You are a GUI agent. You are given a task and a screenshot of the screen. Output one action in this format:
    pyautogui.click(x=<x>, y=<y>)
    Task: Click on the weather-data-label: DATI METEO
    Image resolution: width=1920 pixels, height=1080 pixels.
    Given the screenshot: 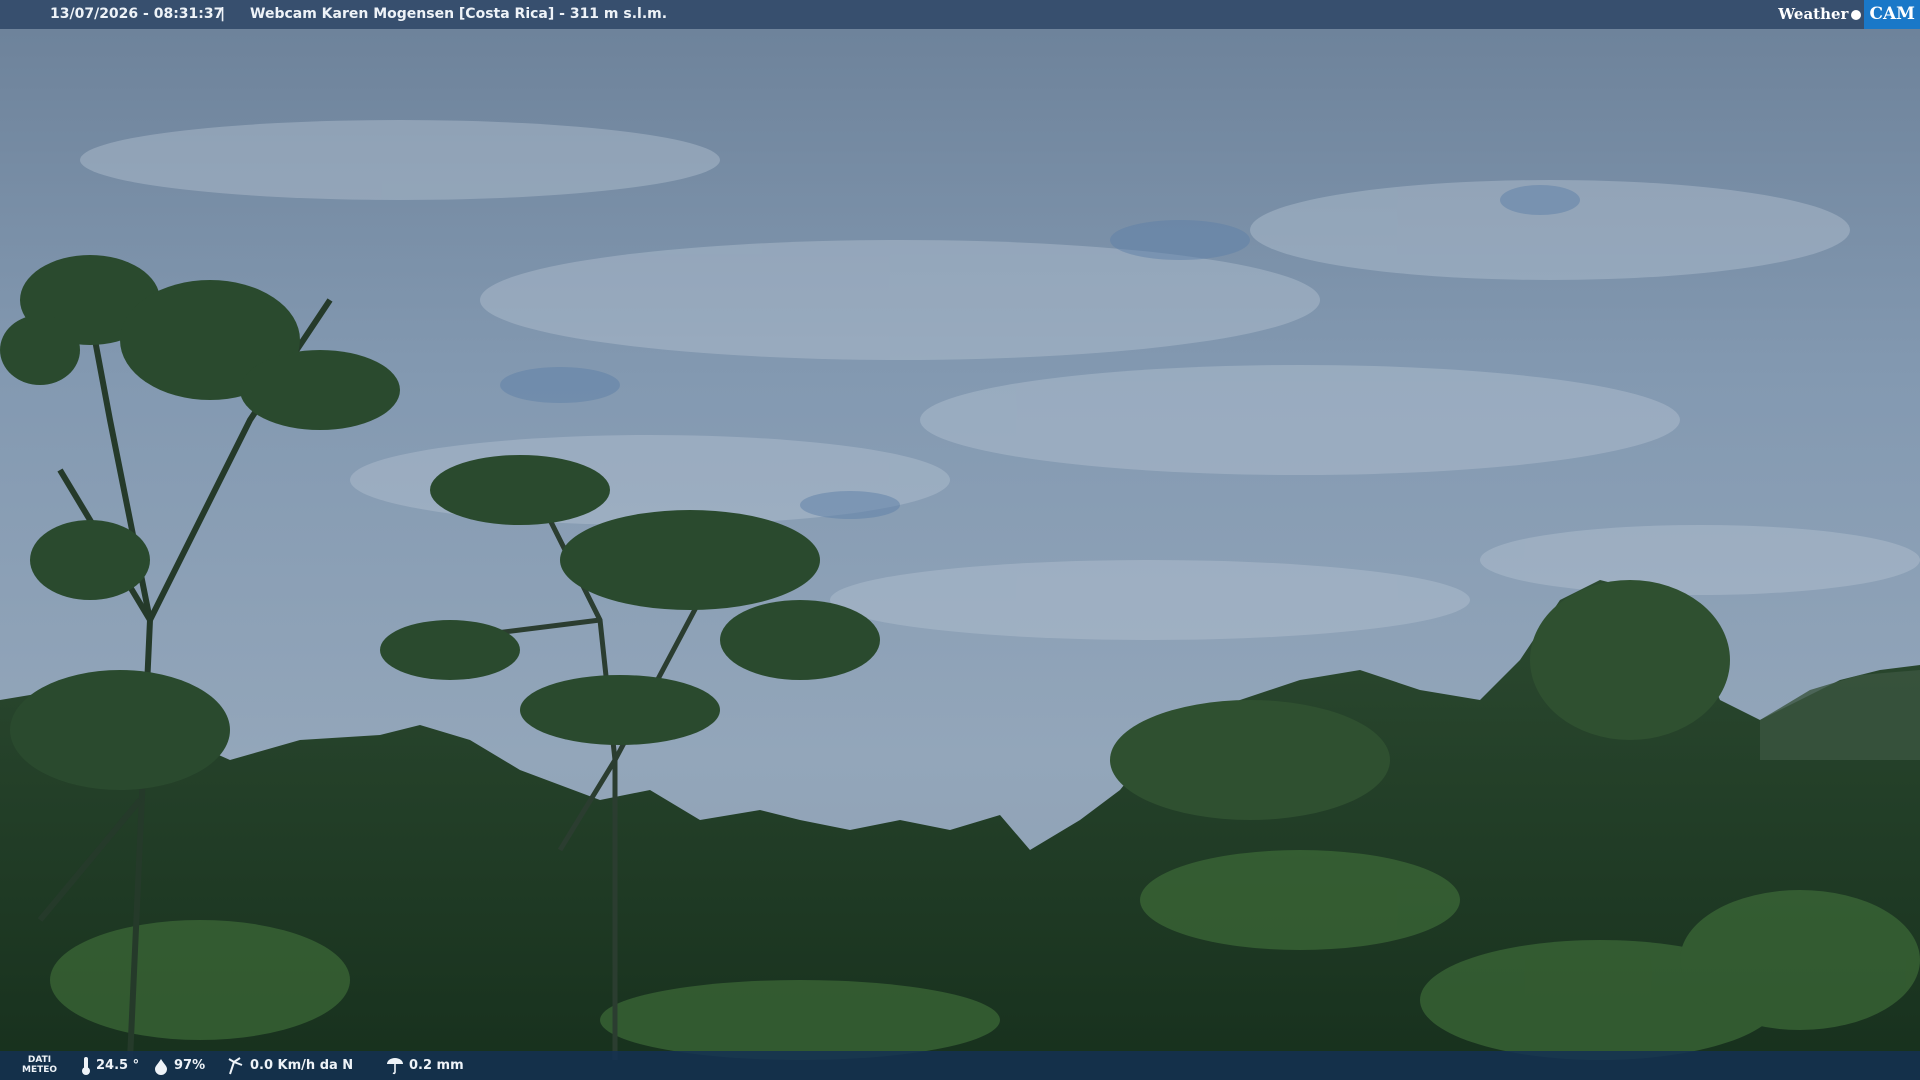 What is the action you would take?
    pyautogui.click(x=39, y=1065)
    